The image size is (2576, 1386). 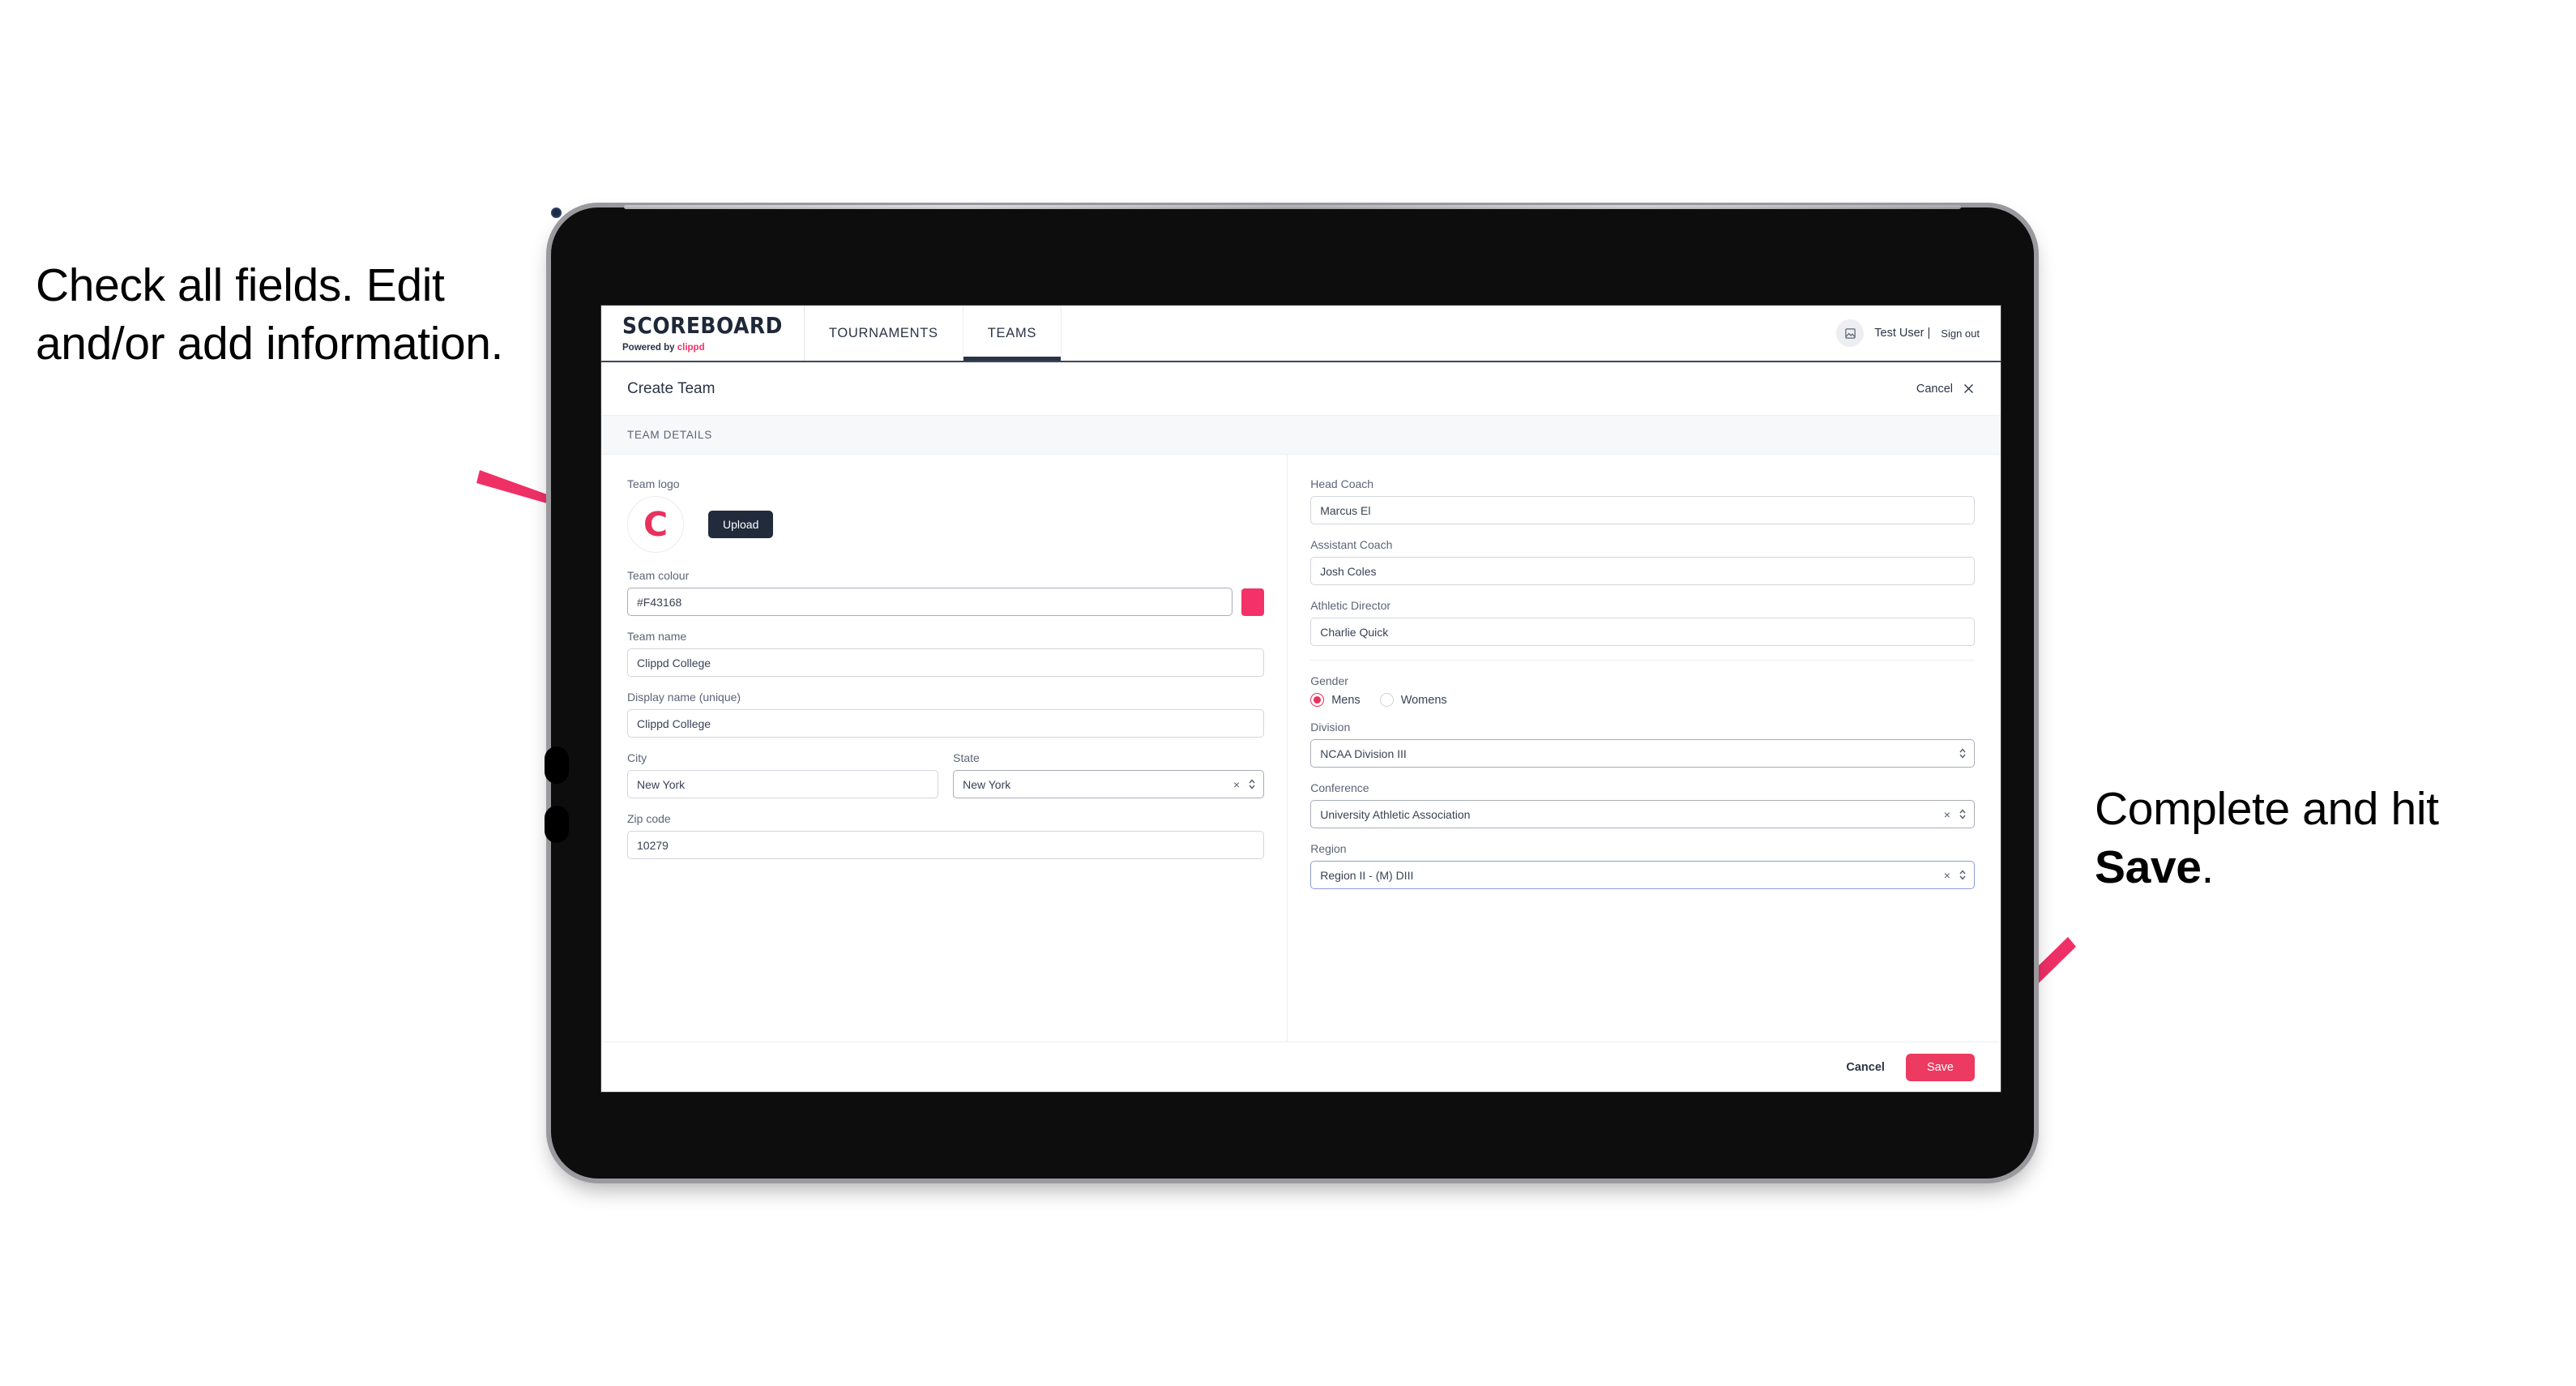 I want to click on cancel-top-button: Cancel, so click(x=1945, y=389).